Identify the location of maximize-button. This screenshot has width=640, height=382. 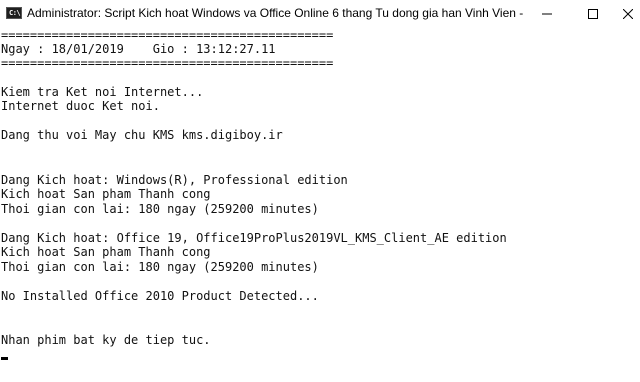
(593, 14).